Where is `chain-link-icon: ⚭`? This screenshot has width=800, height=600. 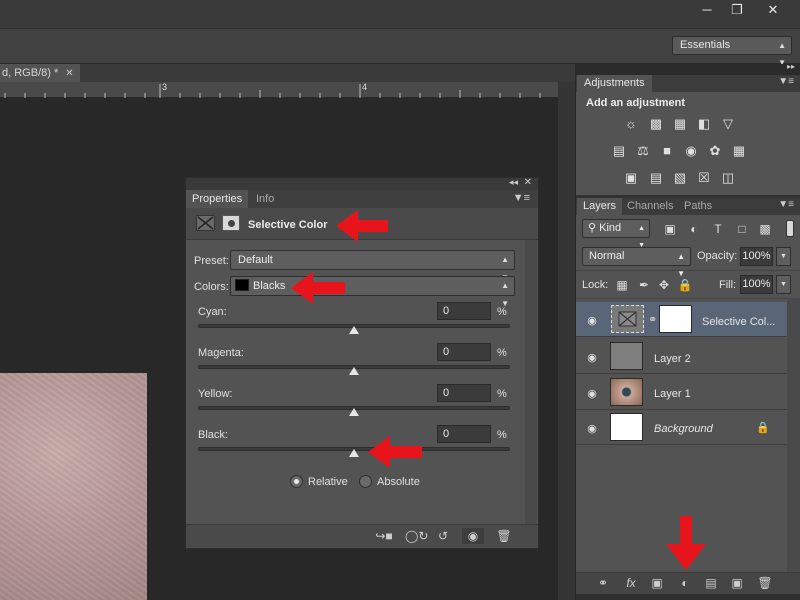 chain-link-icon: ⚭ is located at coordinates (652, 319).